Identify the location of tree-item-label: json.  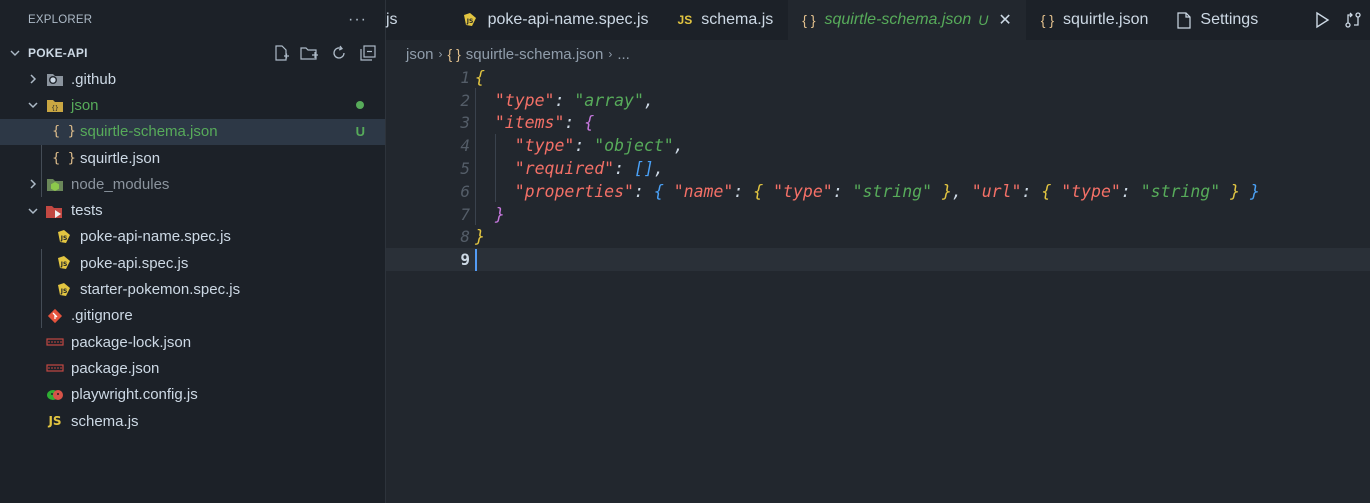
(85, 105).